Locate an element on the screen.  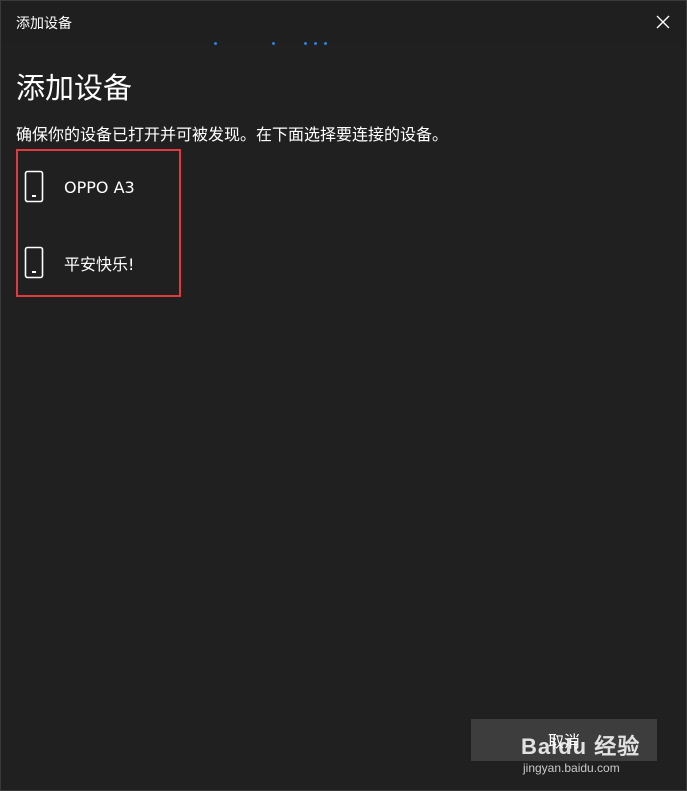
window-title: 添加设备 is located at coordinates (44, 24).